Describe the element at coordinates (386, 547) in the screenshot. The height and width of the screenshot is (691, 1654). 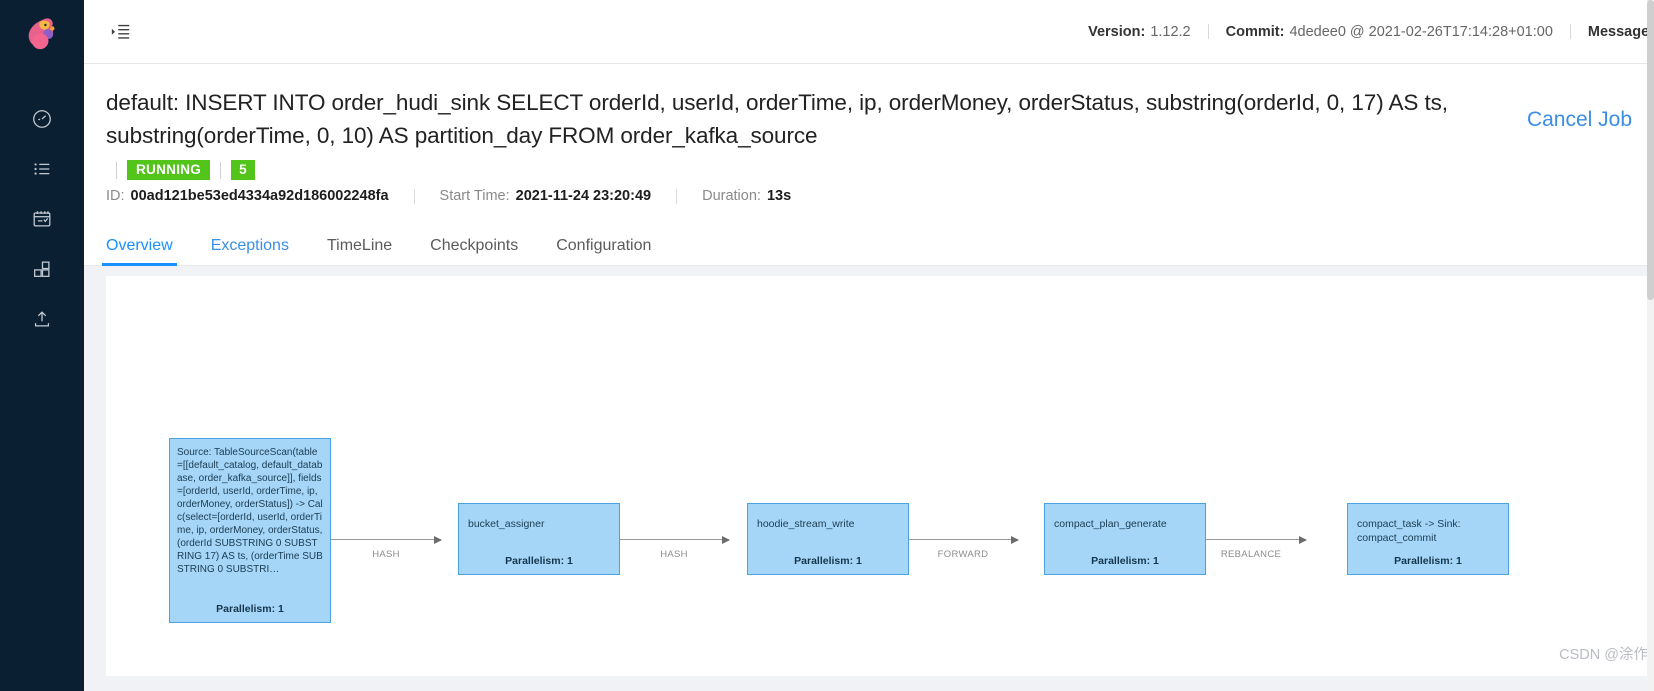
I see `edge-source-to-bucket-assigner: HASH` at that location.